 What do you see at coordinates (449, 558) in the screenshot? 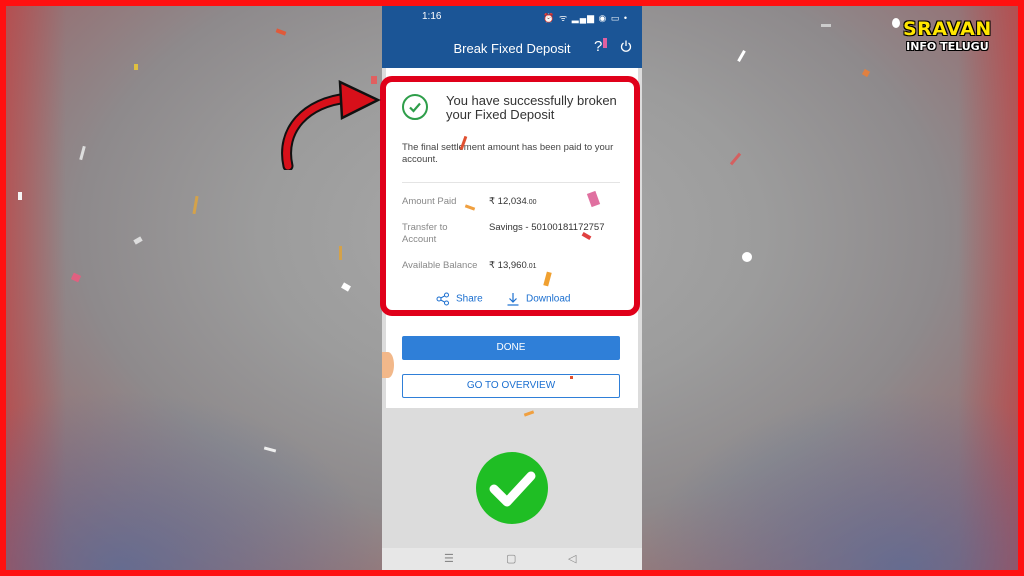
I see `menu-nav-icon: ☰` at bounding box center [449, 558].